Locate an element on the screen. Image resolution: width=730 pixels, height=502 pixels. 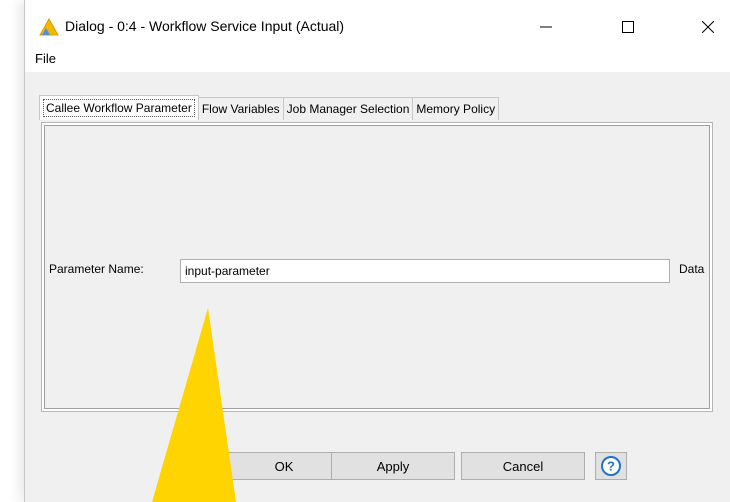
help-icon: ? is located at coordinates (611, 466).